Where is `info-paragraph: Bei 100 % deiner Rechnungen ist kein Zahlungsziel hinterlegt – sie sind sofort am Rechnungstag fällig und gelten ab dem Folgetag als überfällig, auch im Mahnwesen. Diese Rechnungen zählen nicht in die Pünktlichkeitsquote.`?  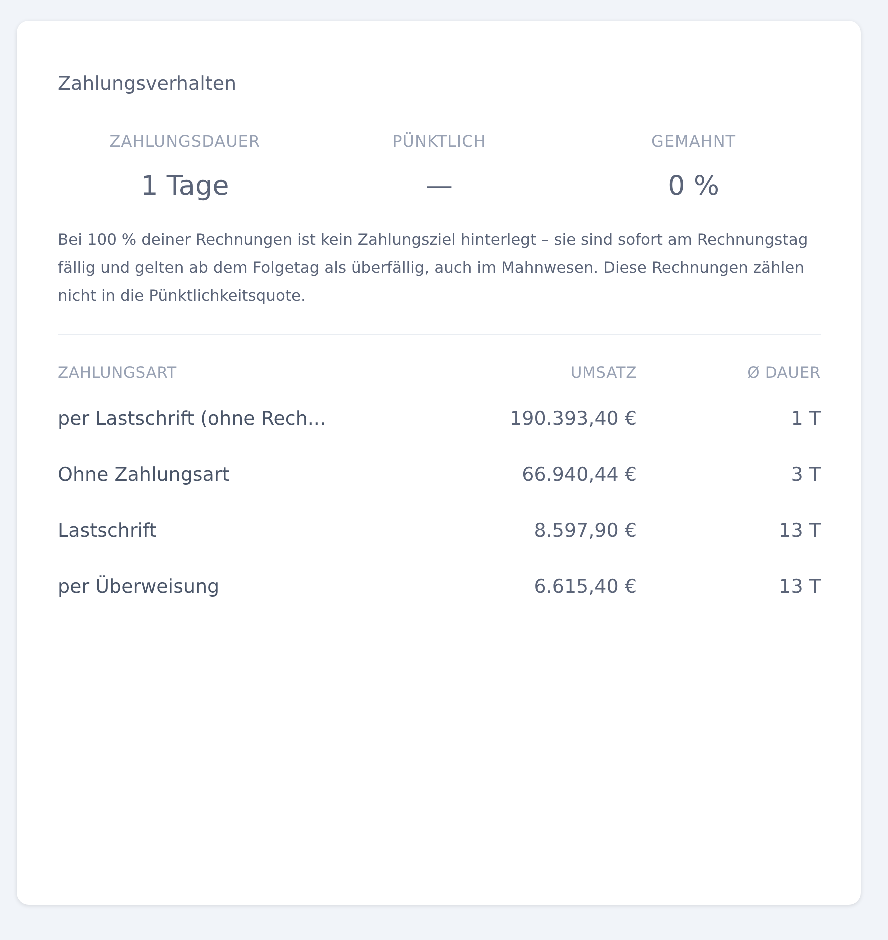 info-paragraph: Bei 100 % deiner Rechnungen ist kein Zahlungsziel hinterlegt – sie sind sofort am Rechnungstag fällig und gelten ab dem Folgetag als überfällig, auch im Mahnwesen. Diese Rechnungen zählen nicht in die Pünktlichkeitsquote. is located at coordinates (434, 268).